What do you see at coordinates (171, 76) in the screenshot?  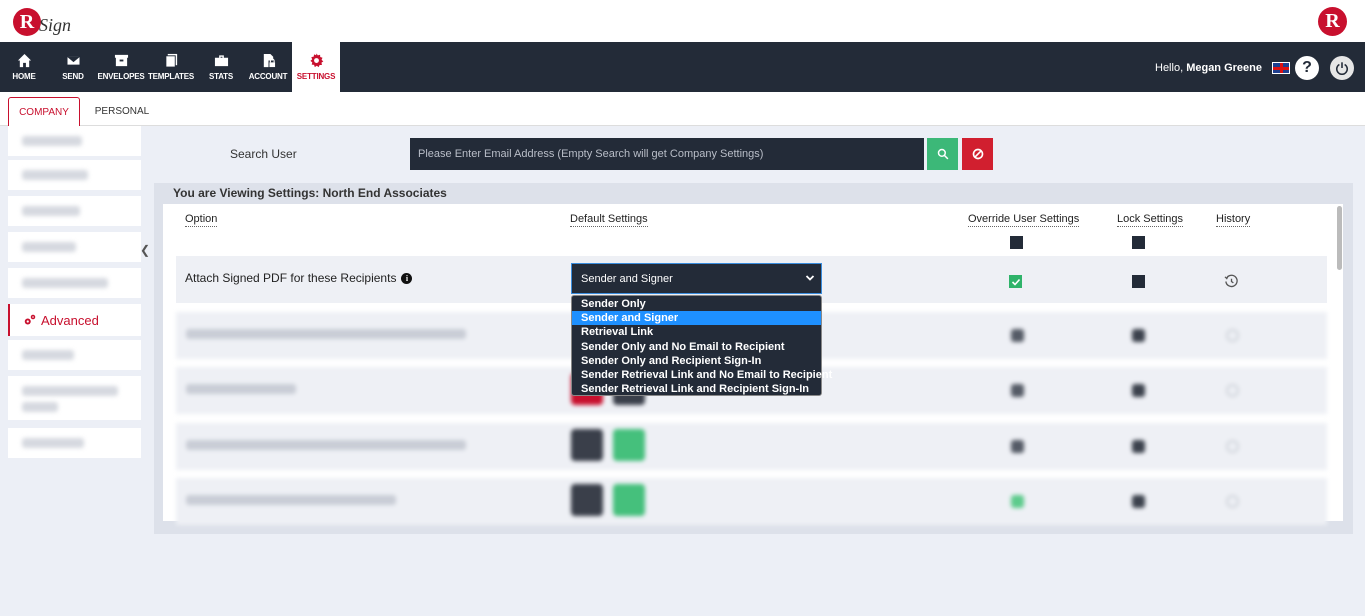 I see `nav-templates-label: TEMPLATES` at bounding box center [171, 76].